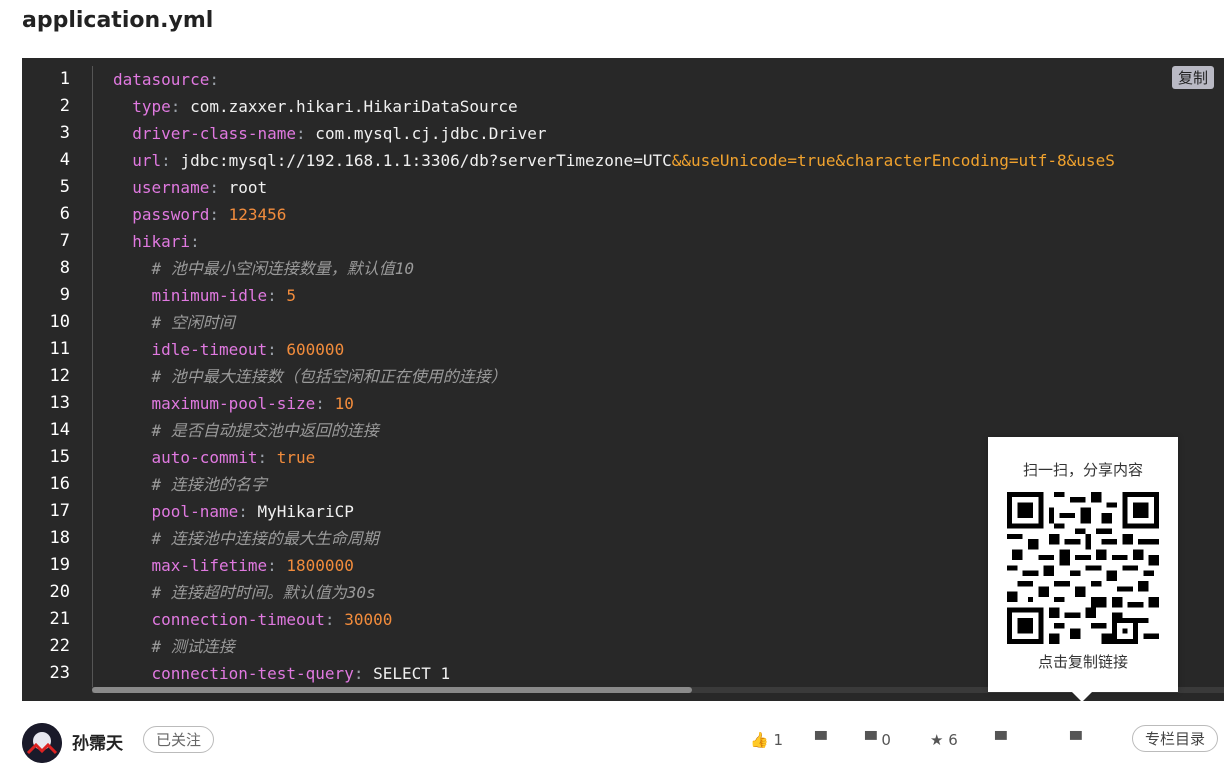 The height and width of the screenshot is (763, 1224). Describe the element at coordinates (64, 106) in the screenshot. I see `line-number: 2` at that location.